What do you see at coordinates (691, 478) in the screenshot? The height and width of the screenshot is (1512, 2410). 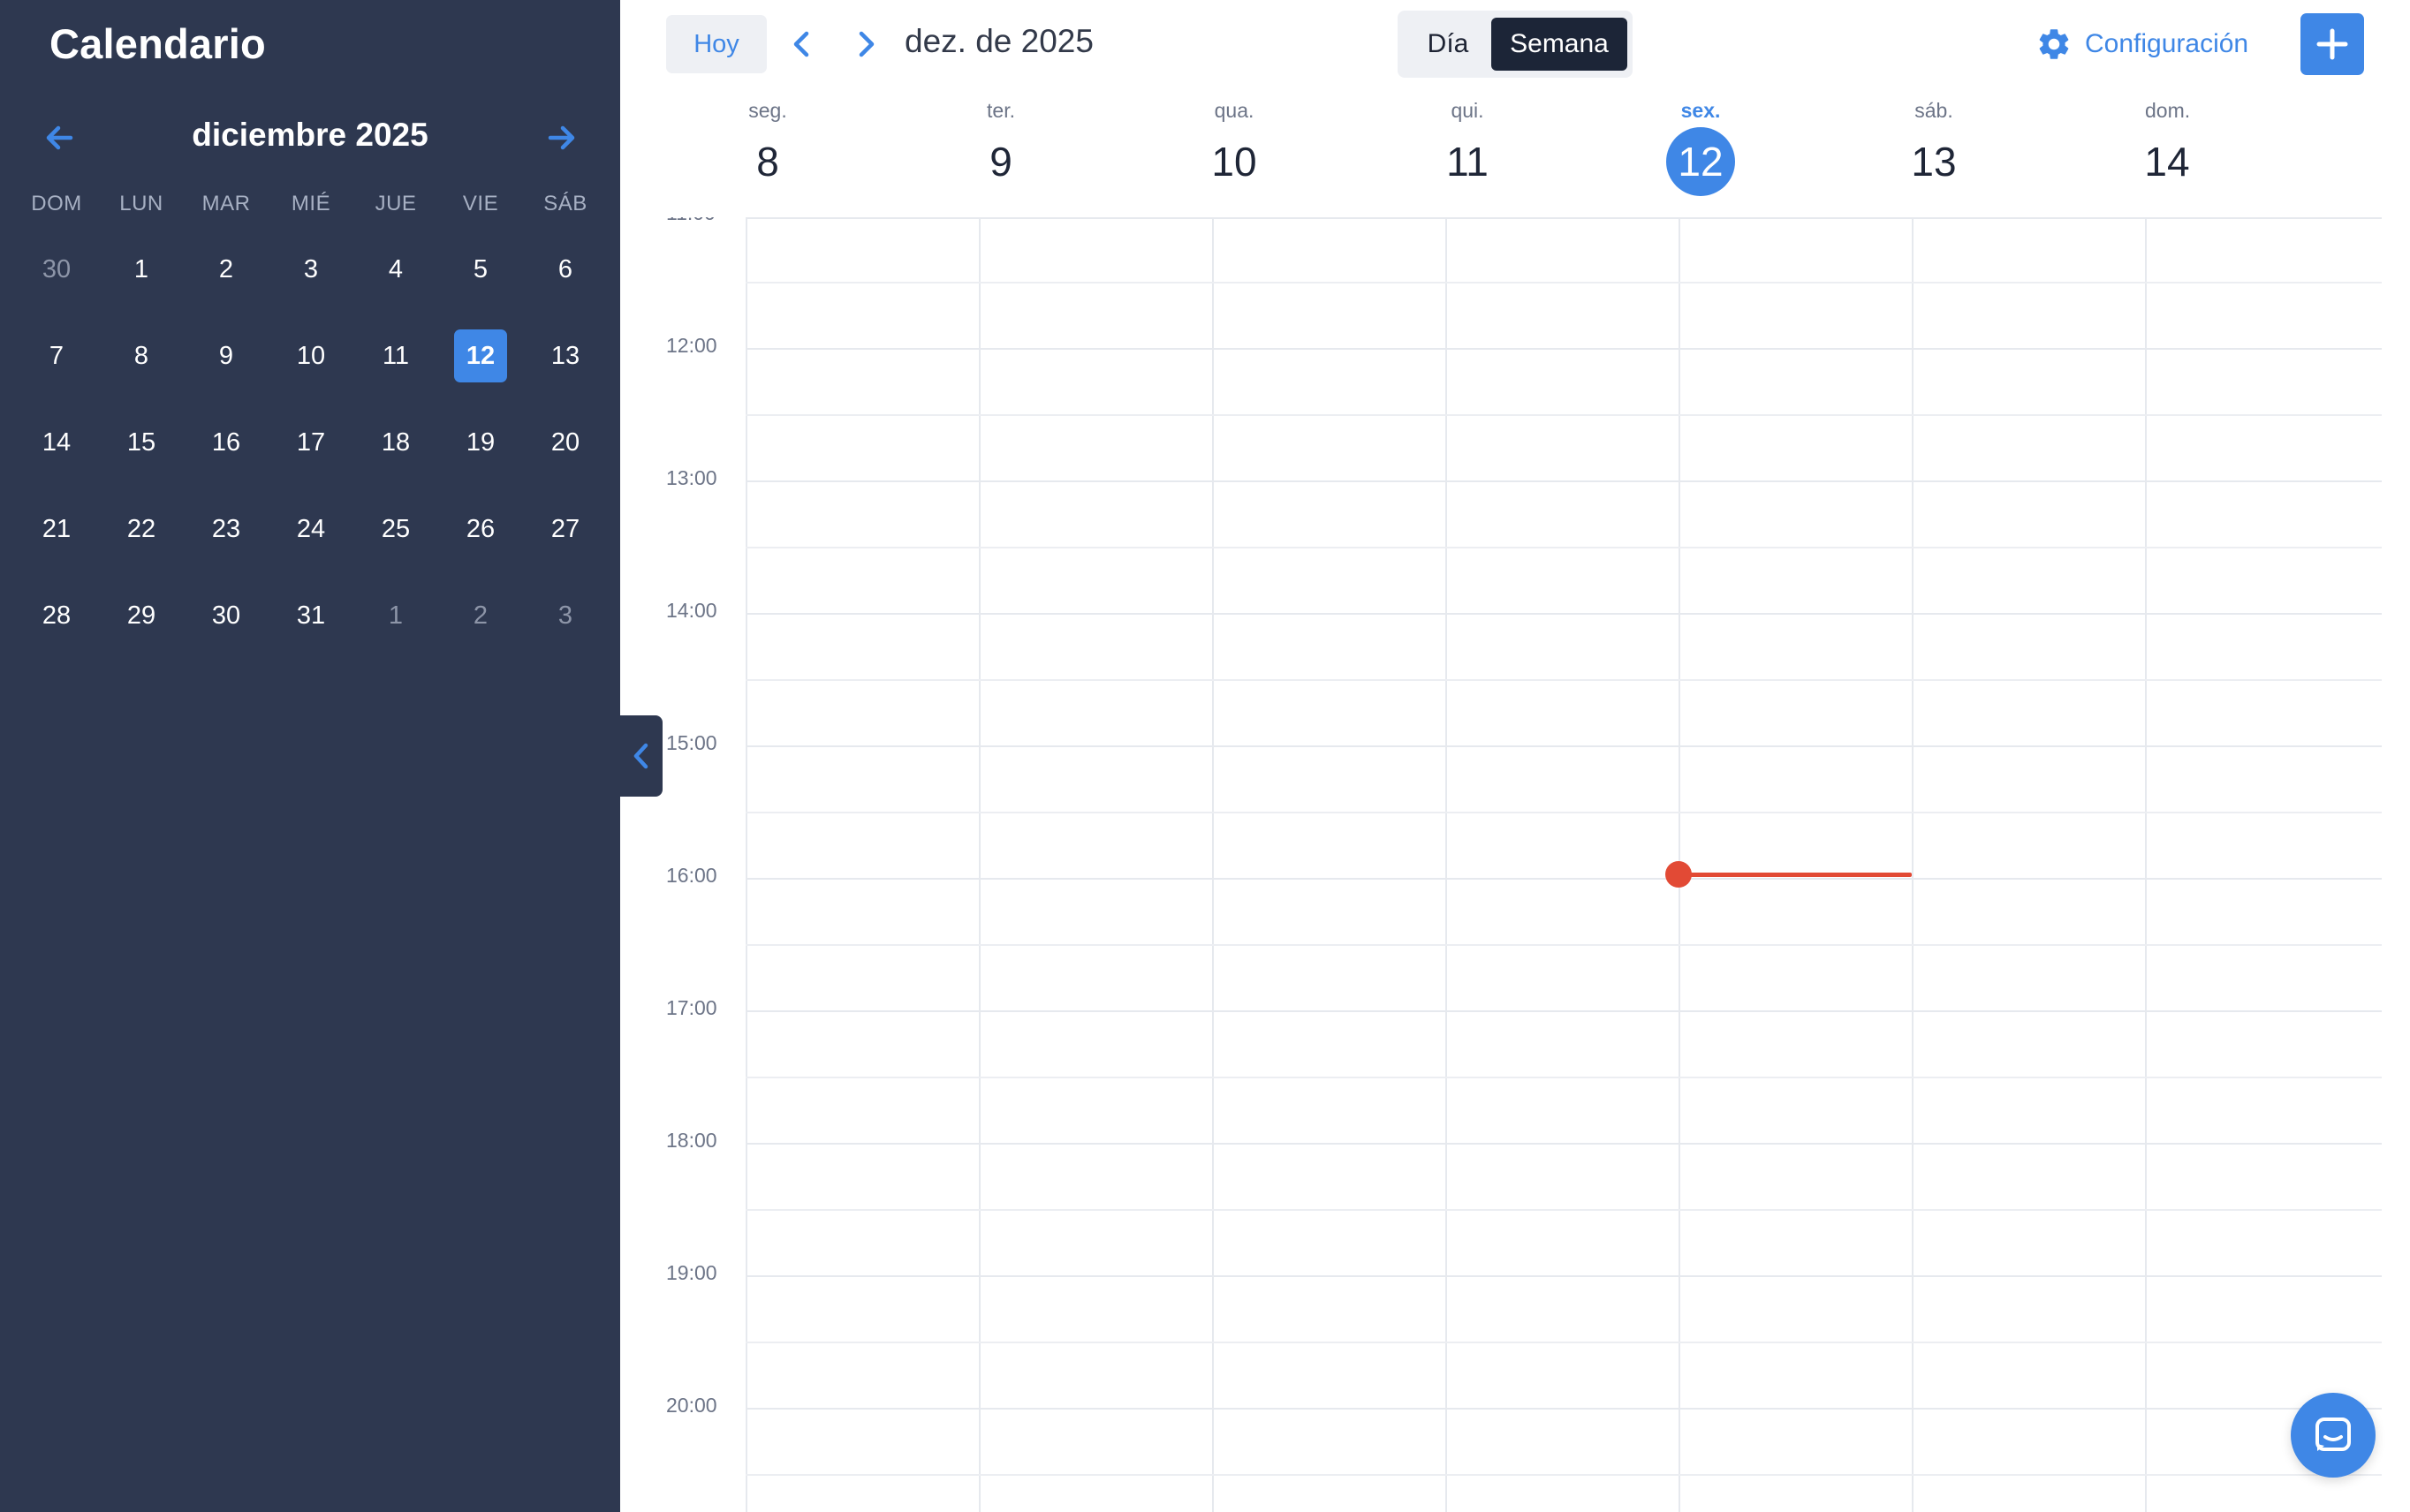 I see `hour-label: 13:00` at bounding box center [691, 478].